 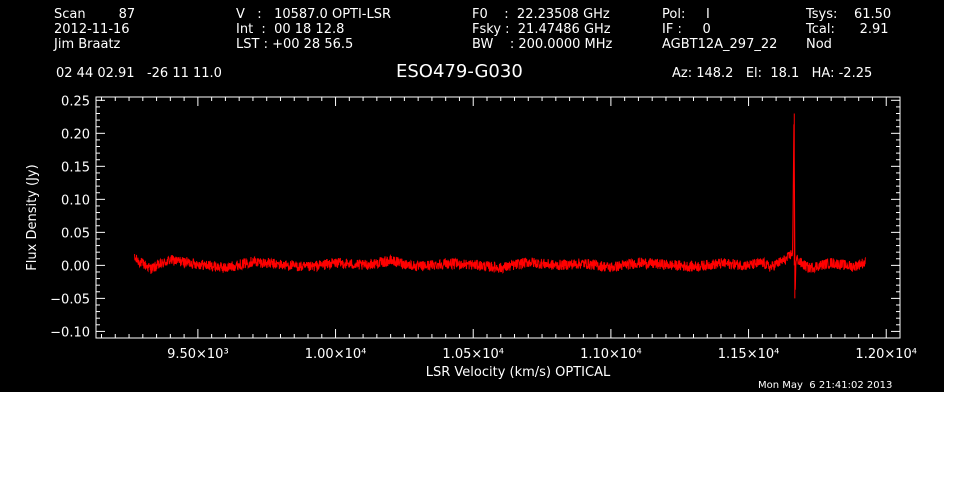 I want to click on y-tick-label: 0.05, so click(x=75, y=233).